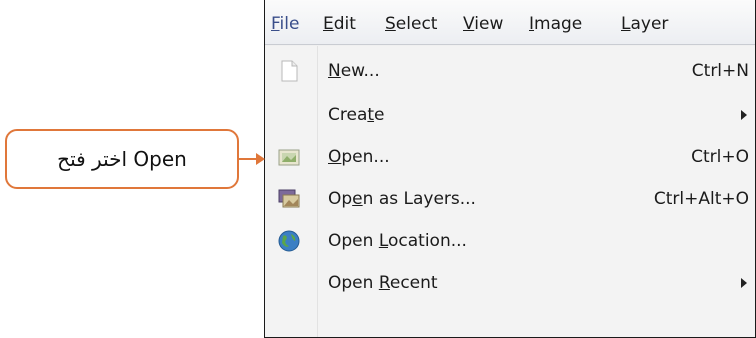  I want to click on menu-edit-mnemonic: E, so click(328, 24).